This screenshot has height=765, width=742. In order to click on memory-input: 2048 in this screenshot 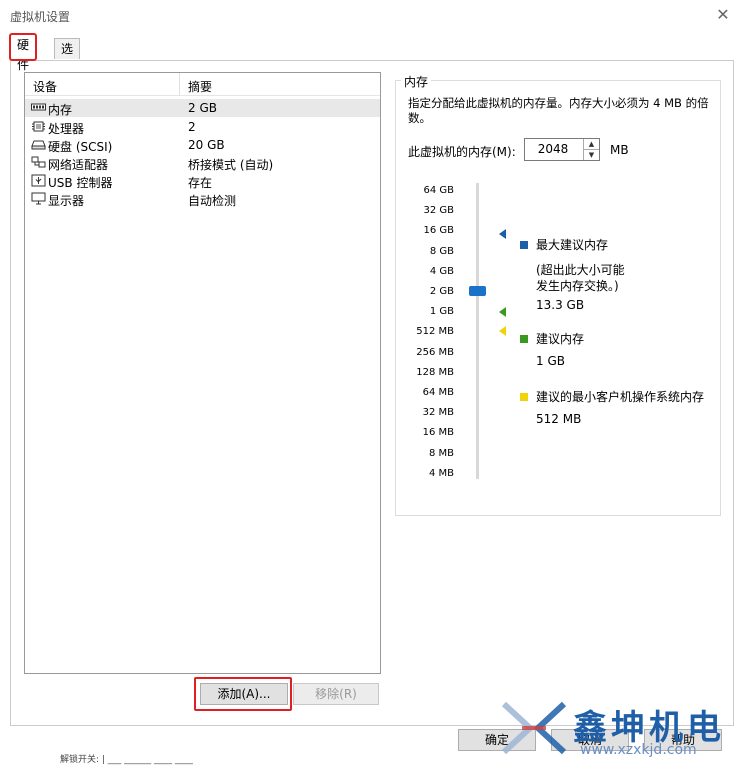, I will do `click(553, 149)`.